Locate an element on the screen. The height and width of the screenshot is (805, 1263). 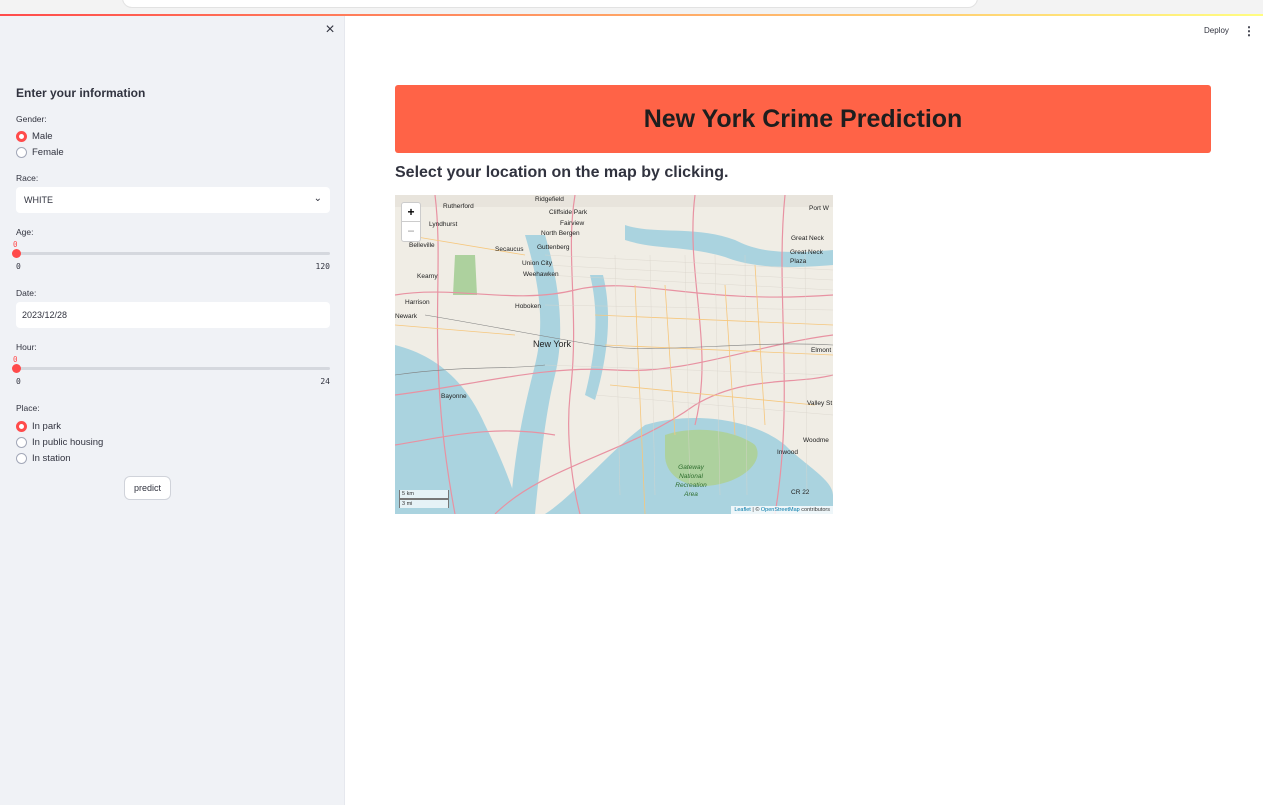
close-sidebar-button: × is located at coordinates (330, 30).